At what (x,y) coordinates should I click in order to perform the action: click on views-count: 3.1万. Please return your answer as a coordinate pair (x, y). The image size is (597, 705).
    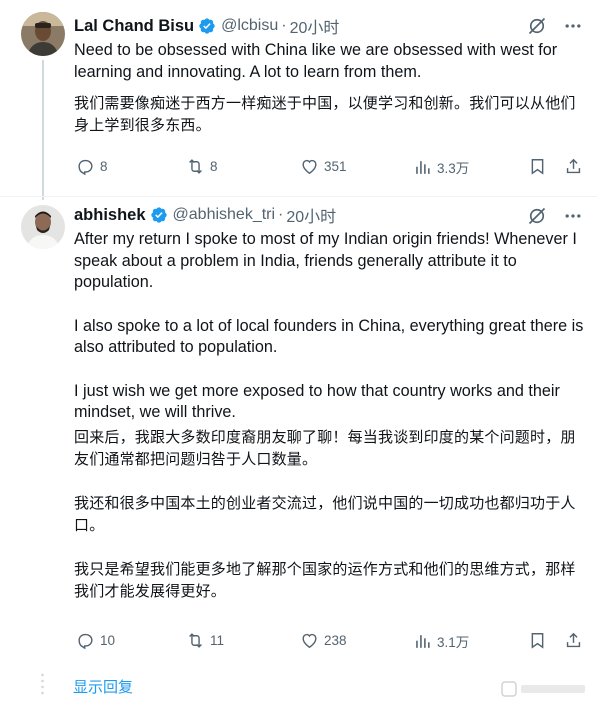
    Looking at the image, I should click on (453, 642).